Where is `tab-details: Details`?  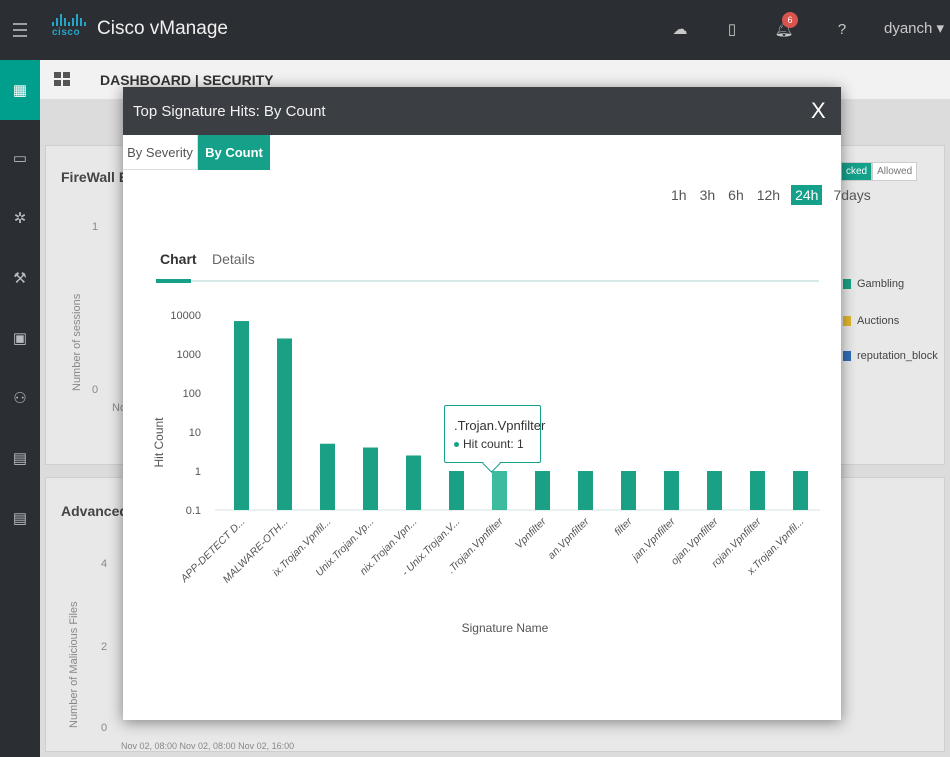 tab-details: Details is located at coordinates (233, 259).